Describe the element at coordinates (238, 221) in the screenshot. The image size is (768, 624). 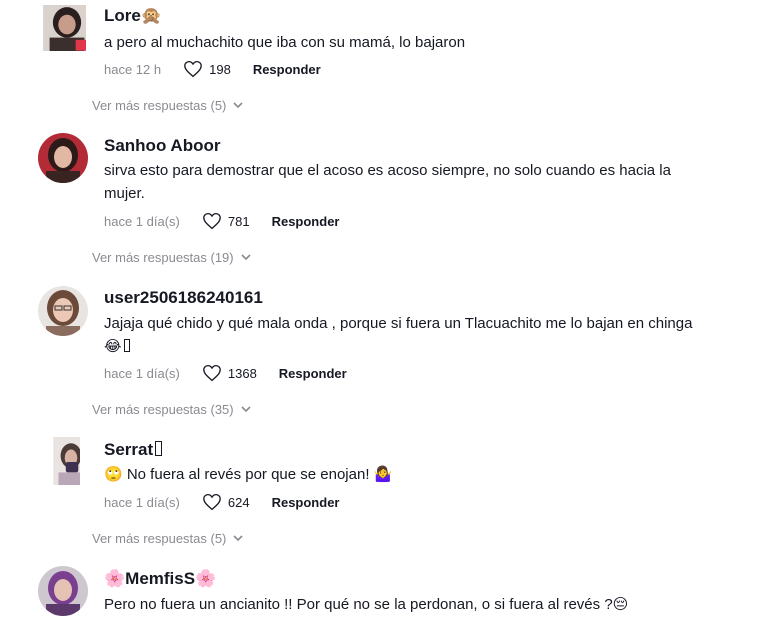
I see `like-count: 781` at that location.